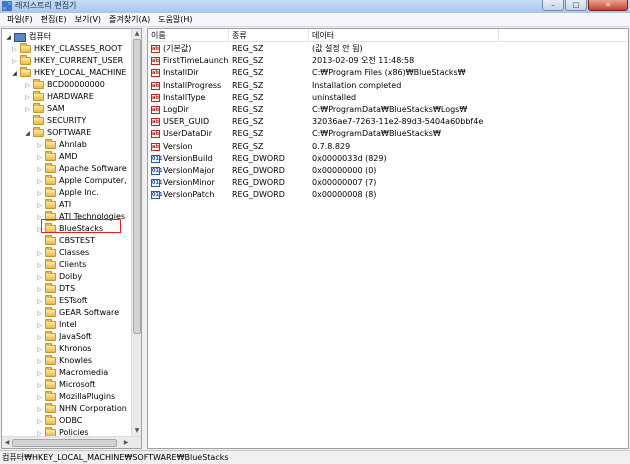 The width and height of the screenshot is (630, 464). What do you see at coordinates (81, 169) in the screenshot?
I see `tree-item: ▷ Apache Software` at bounding box center [81, 169].